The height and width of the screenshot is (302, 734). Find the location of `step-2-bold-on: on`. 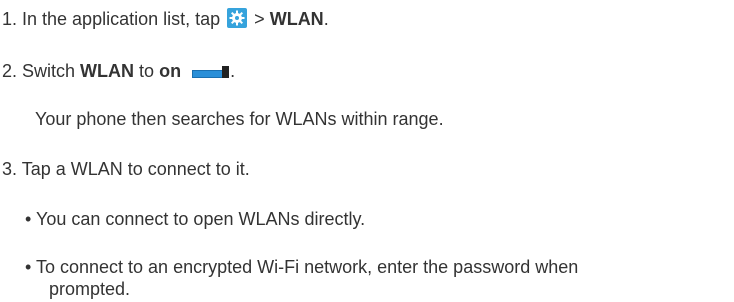

step-2-bold-on: on is located at coordinates (170, 71).